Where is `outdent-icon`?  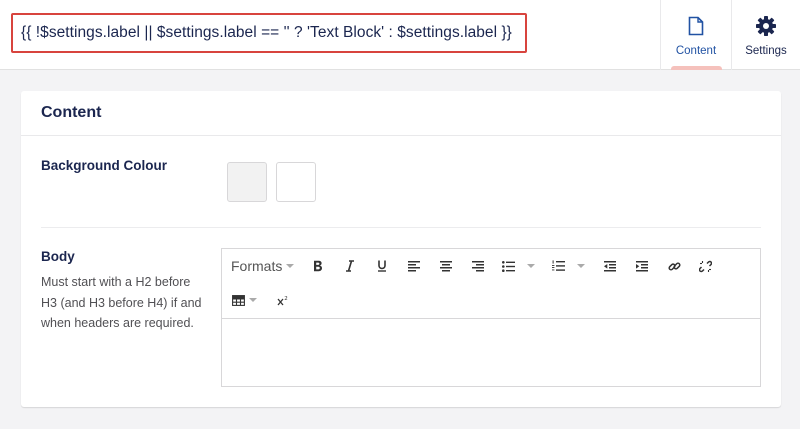 outdent-icon is located at coordinates (610, 265).